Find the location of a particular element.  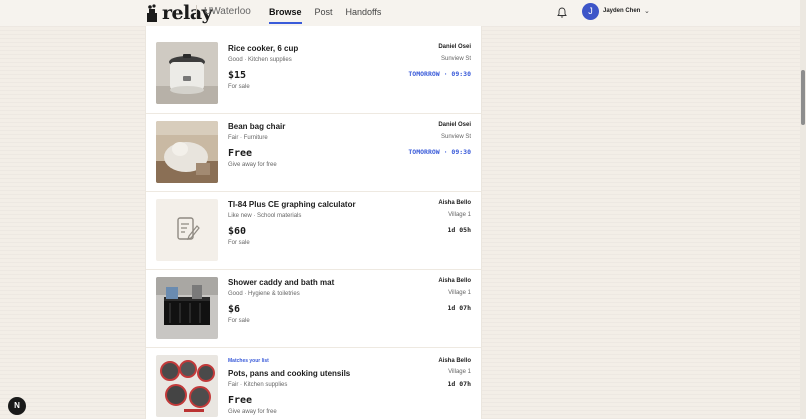

listing-condition: Good · Hygiene & toiletries is located at coordinates (264, 294).